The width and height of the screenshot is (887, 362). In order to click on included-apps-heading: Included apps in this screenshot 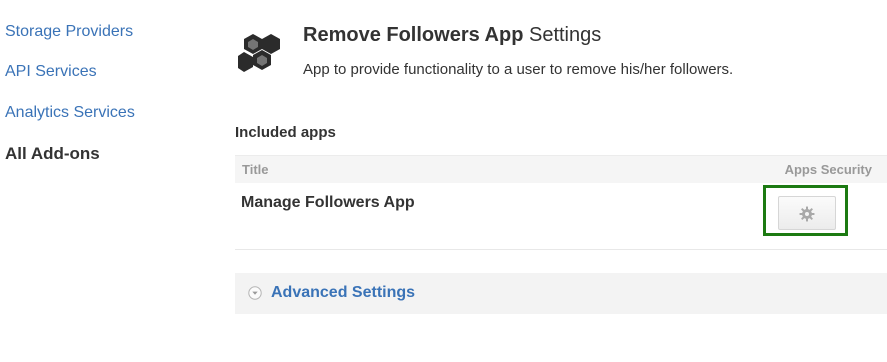, I will do `click(285, 132)`.